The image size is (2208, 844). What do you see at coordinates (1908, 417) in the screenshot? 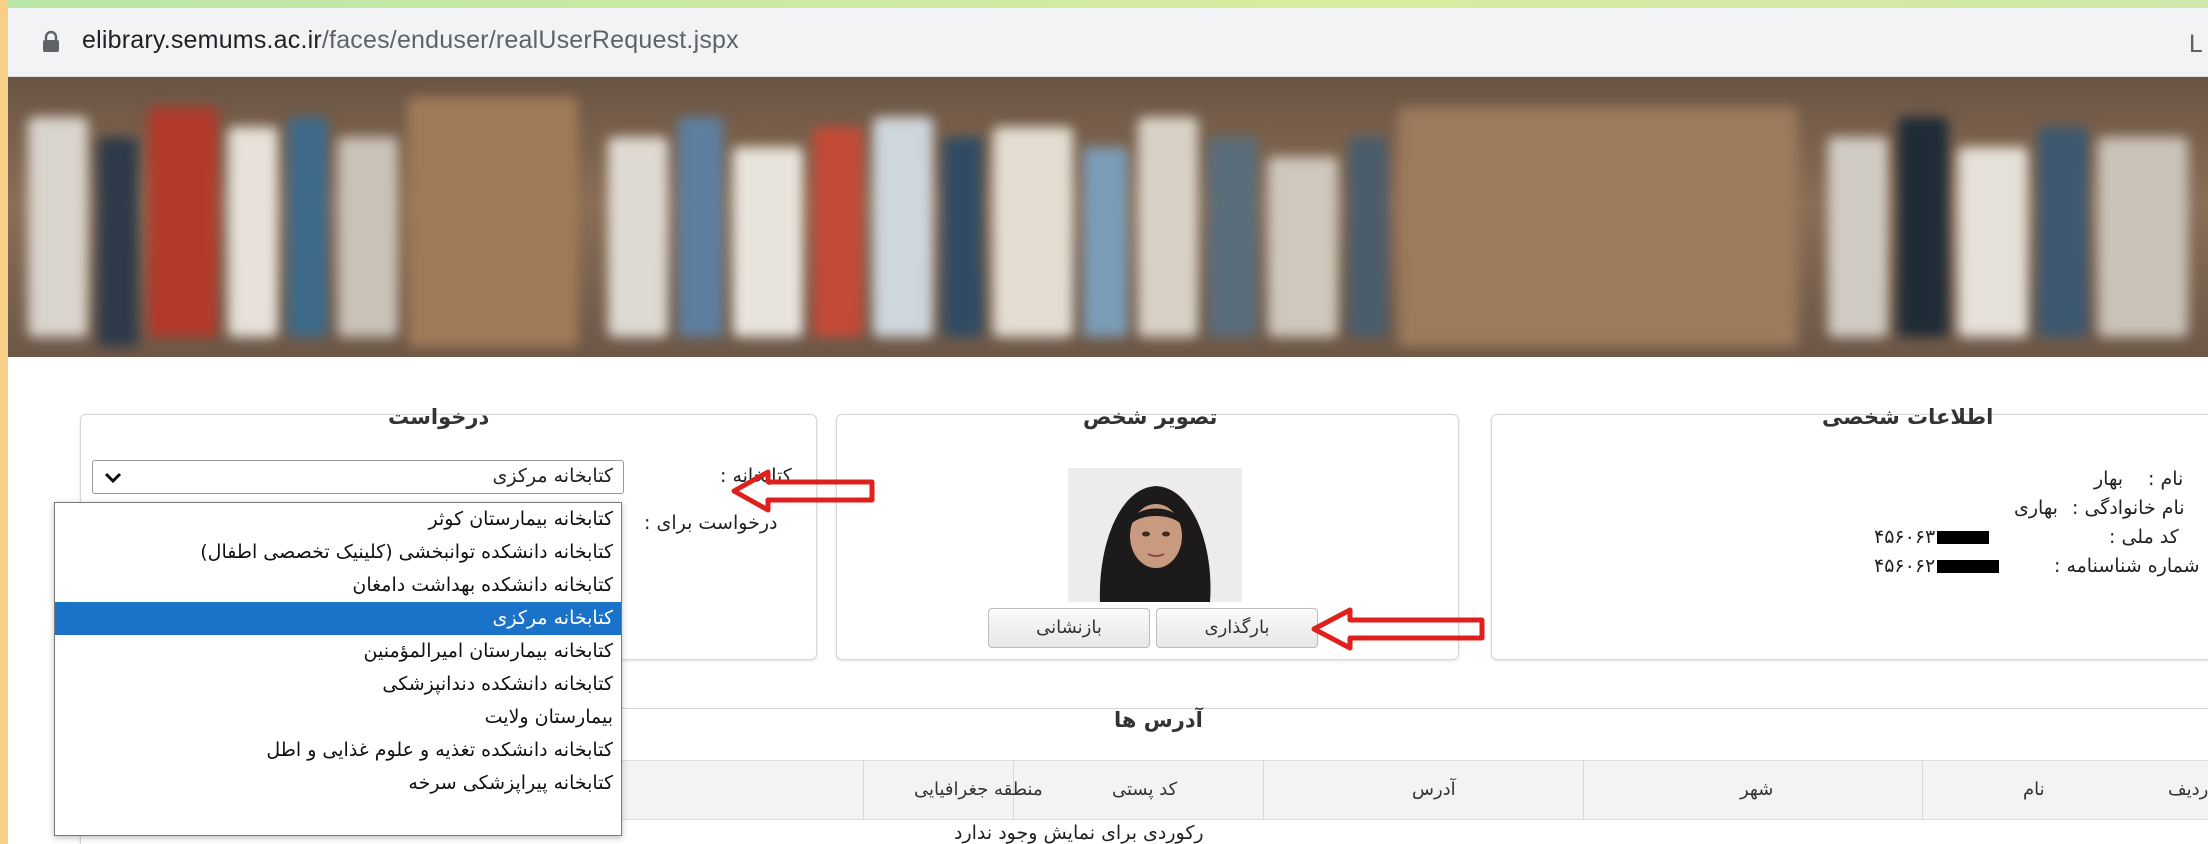
I see `personal-info-title: اطلاعات شخصی` at bounding box center [1908, 417].